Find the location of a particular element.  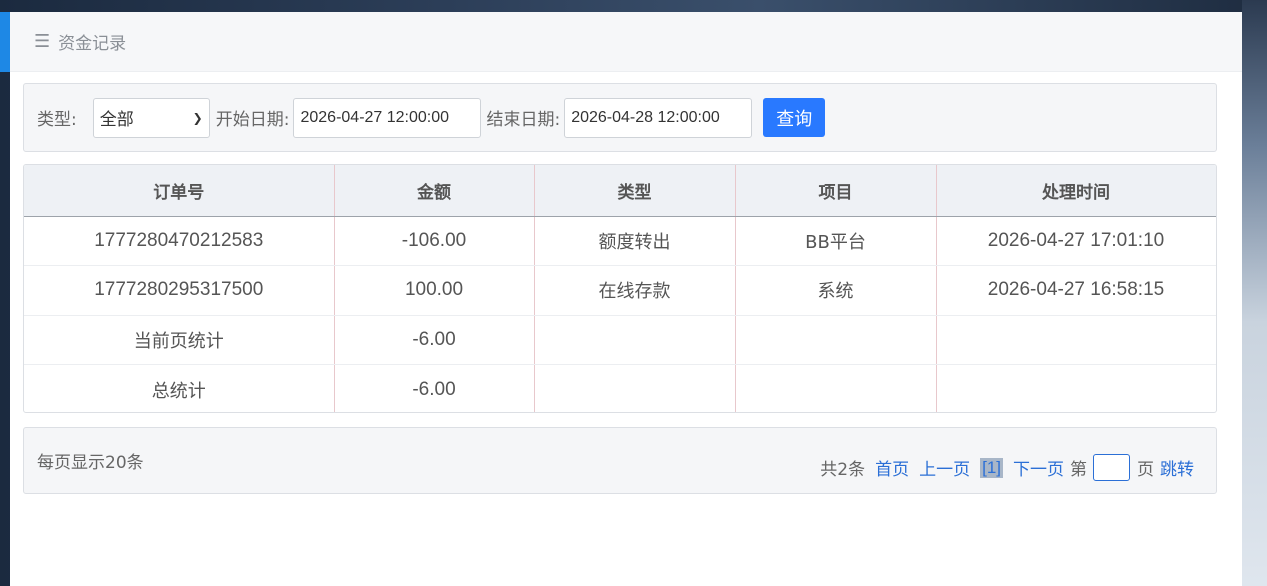

filter-bar: 类型: 全部 ❯ 开始日期: 结束日期: 查询 is located at coordinates (620, 117).